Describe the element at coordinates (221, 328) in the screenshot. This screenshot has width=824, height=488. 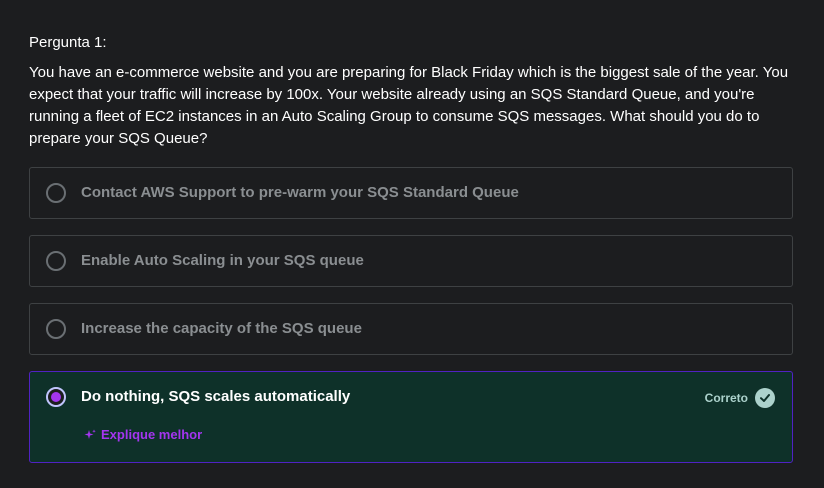
I see `answer-option-label: Increase the capacity of the SQS queue` at that location.